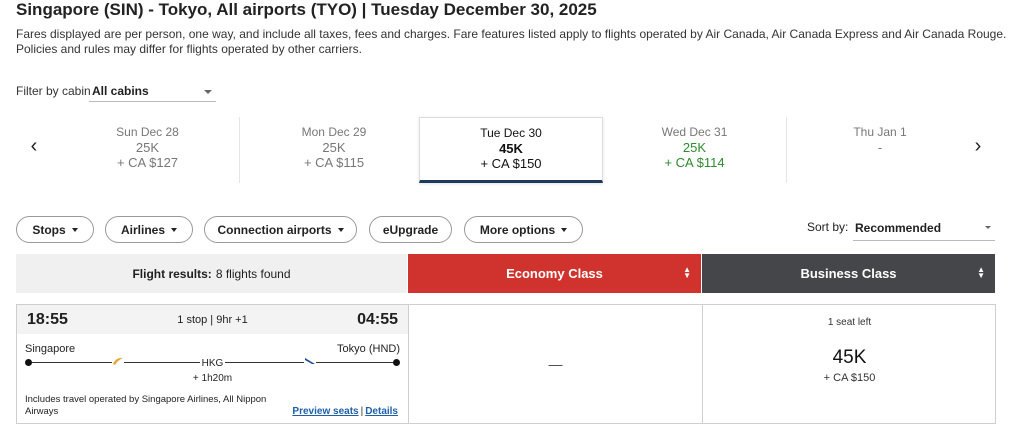 The width and height of the screenshot is (1024, 433). Describe the element at coordinates (511, 163) in the screenshot. I see `date-cash: + CA $150` at that location.